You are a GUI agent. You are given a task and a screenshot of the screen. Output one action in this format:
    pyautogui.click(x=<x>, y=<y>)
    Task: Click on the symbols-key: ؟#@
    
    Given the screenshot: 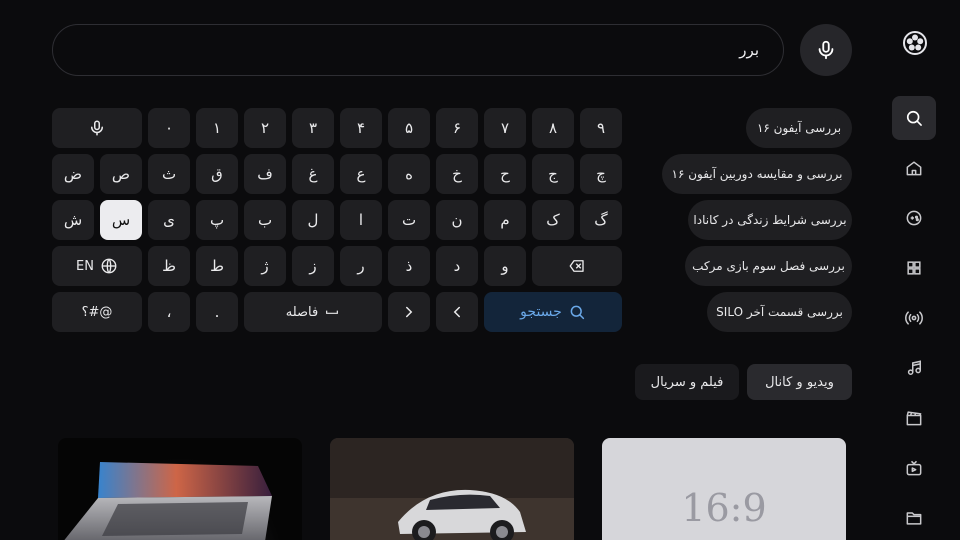 What is the action you would take?
    pyautogui.click(x=97, y=312)
    